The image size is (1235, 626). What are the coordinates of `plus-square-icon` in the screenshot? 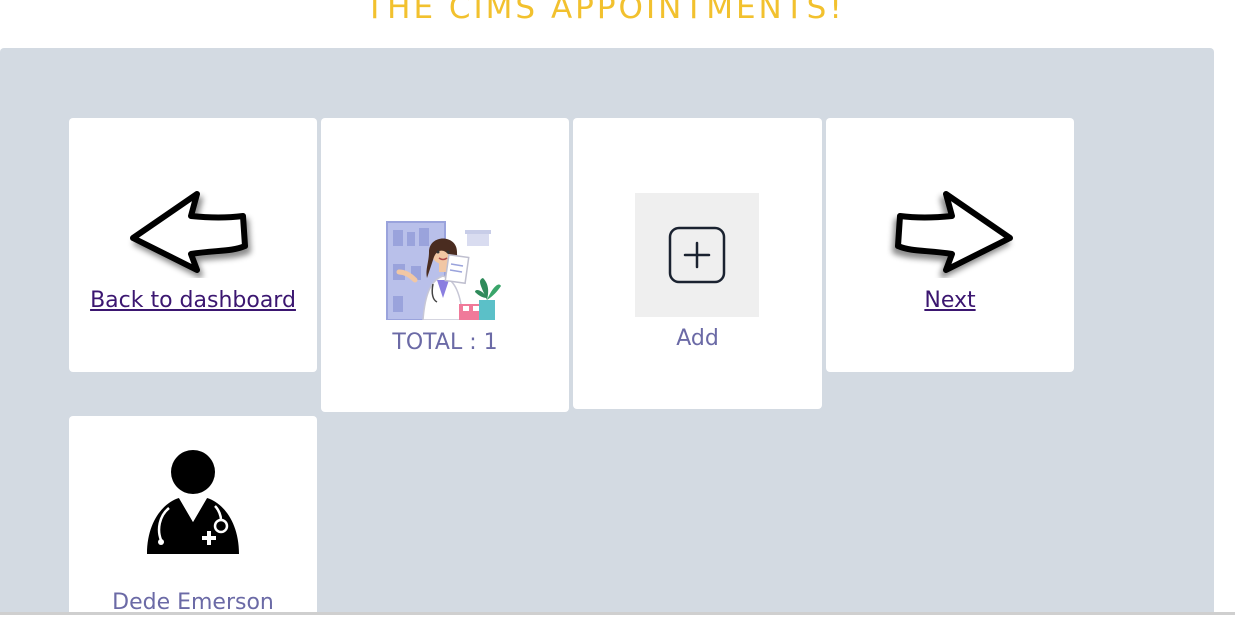 It's located at (697, 255).